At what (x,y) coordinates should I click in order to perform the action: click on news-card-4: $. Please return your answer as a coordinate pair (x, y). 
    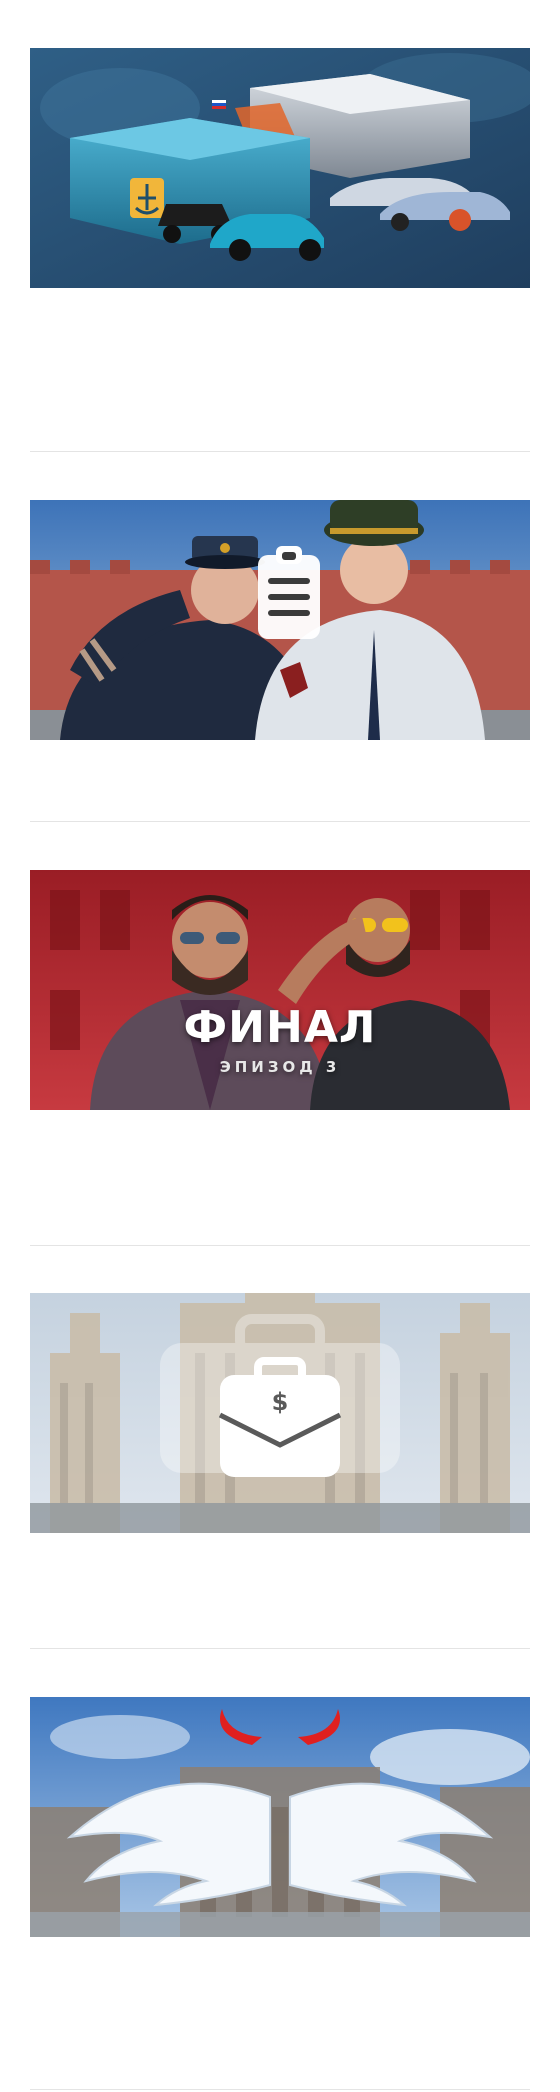
    Looking at the image, I should click on (280, 1413).